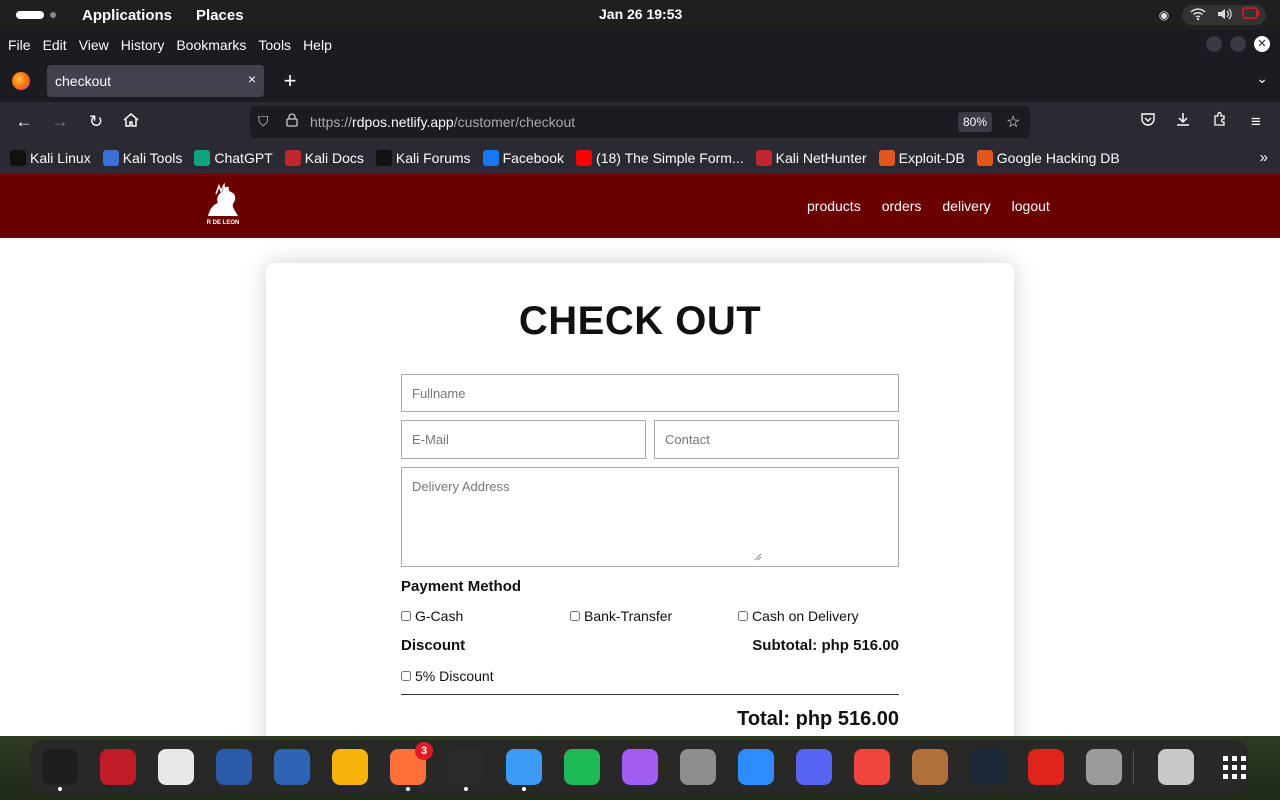 This screenshot has width=1280, height=800. I want to click on places-menu: Places, so click(220, 15).